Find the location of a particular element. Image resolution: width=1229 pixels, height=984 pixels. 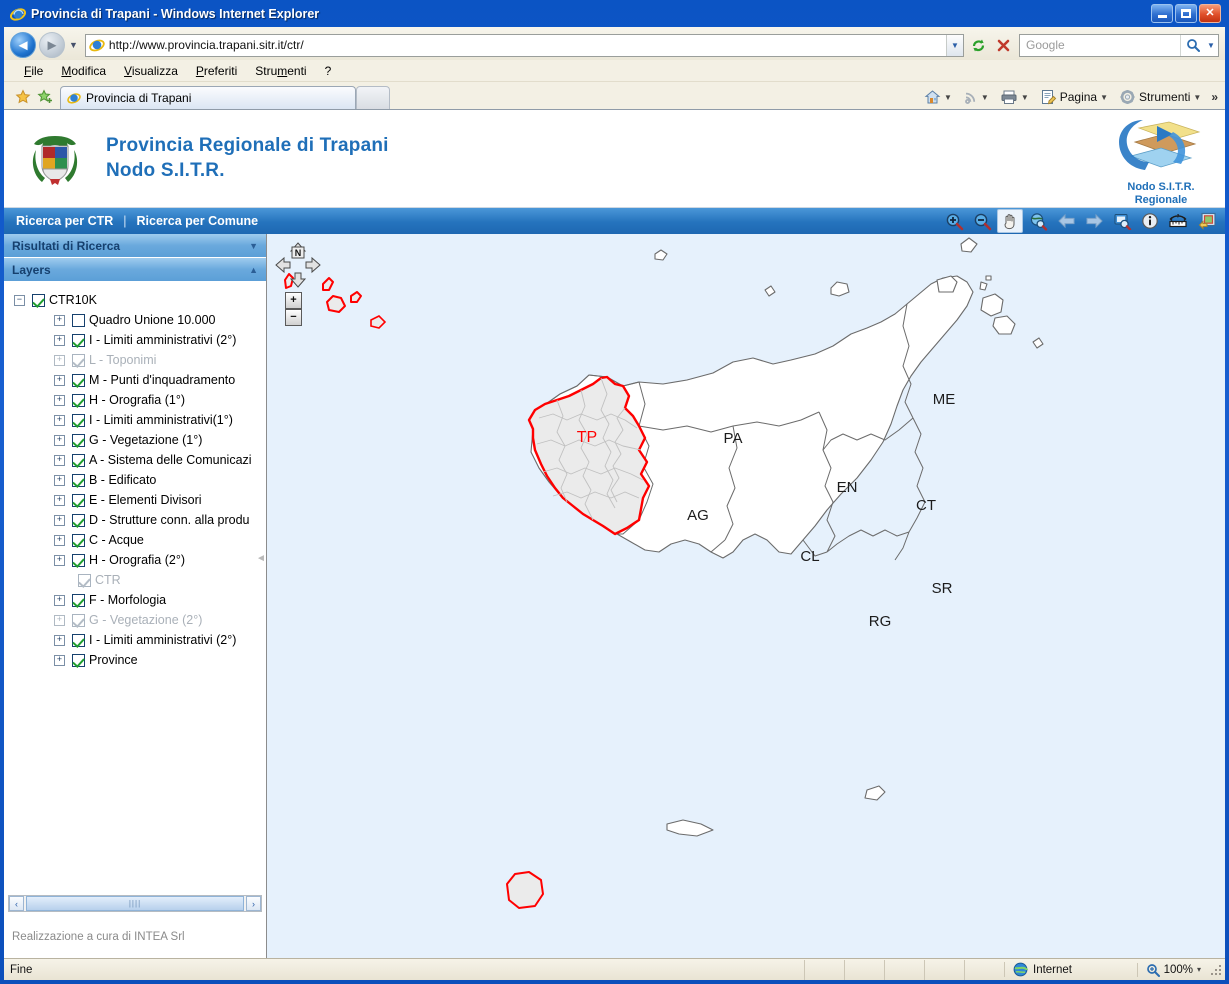

forward-button: ► is located at coordinates (52, 45).